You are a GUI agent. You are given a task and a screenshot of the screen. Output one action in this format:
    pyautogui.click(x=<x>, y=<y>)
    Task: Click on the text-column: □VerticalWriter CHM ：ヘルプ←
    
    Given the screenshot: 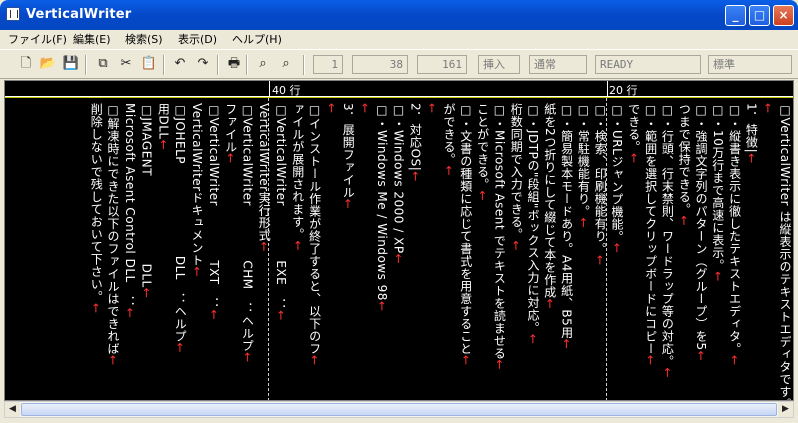 What is the action you would take?
    pyautogui.click(x=247, y=233)
    